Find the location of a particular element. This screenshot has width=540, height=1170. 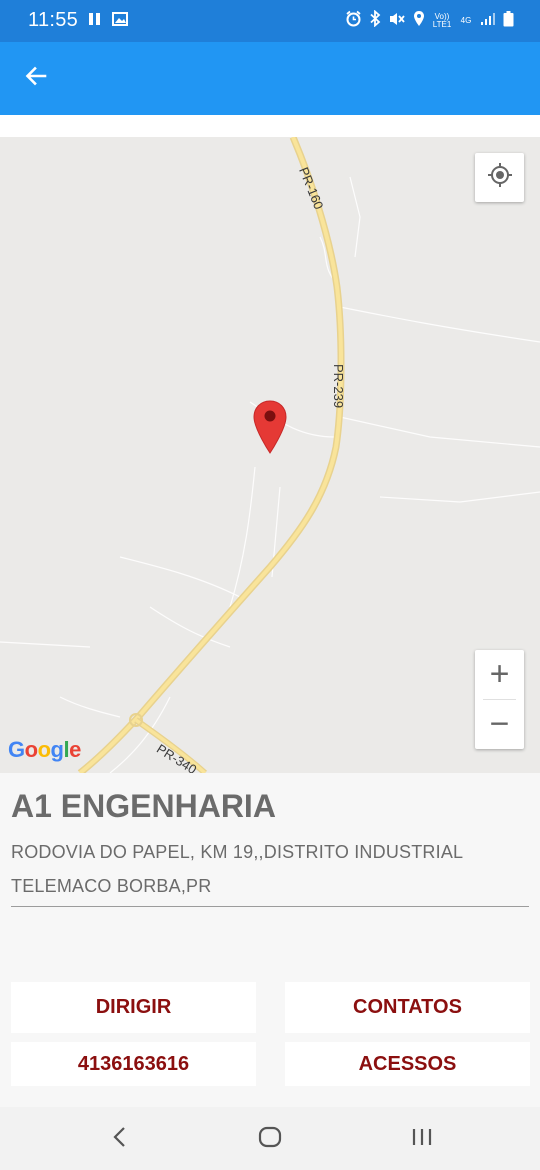

nav-recents-button is located at coordinates (422, 1139).